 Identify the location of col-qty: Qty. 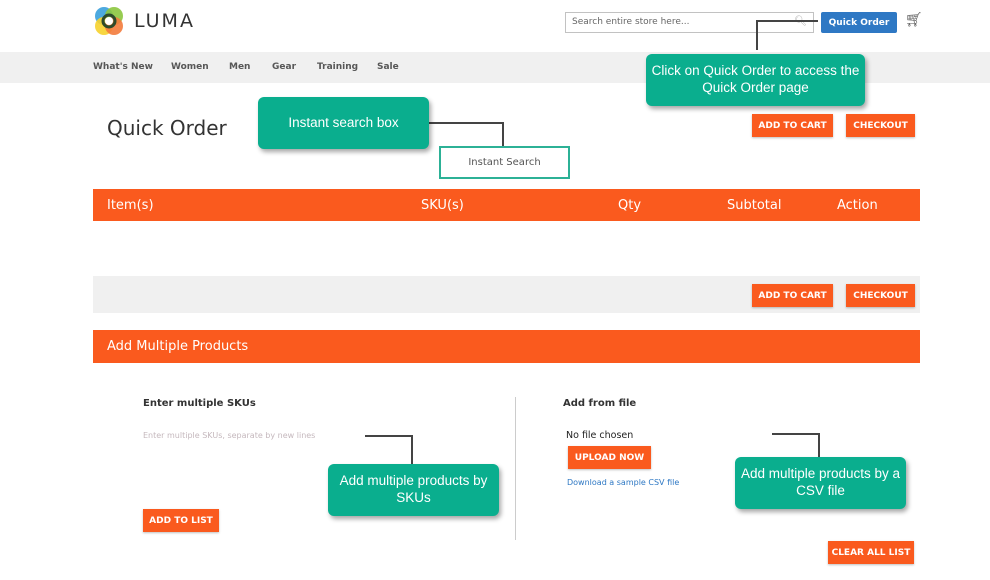
(630, 205).